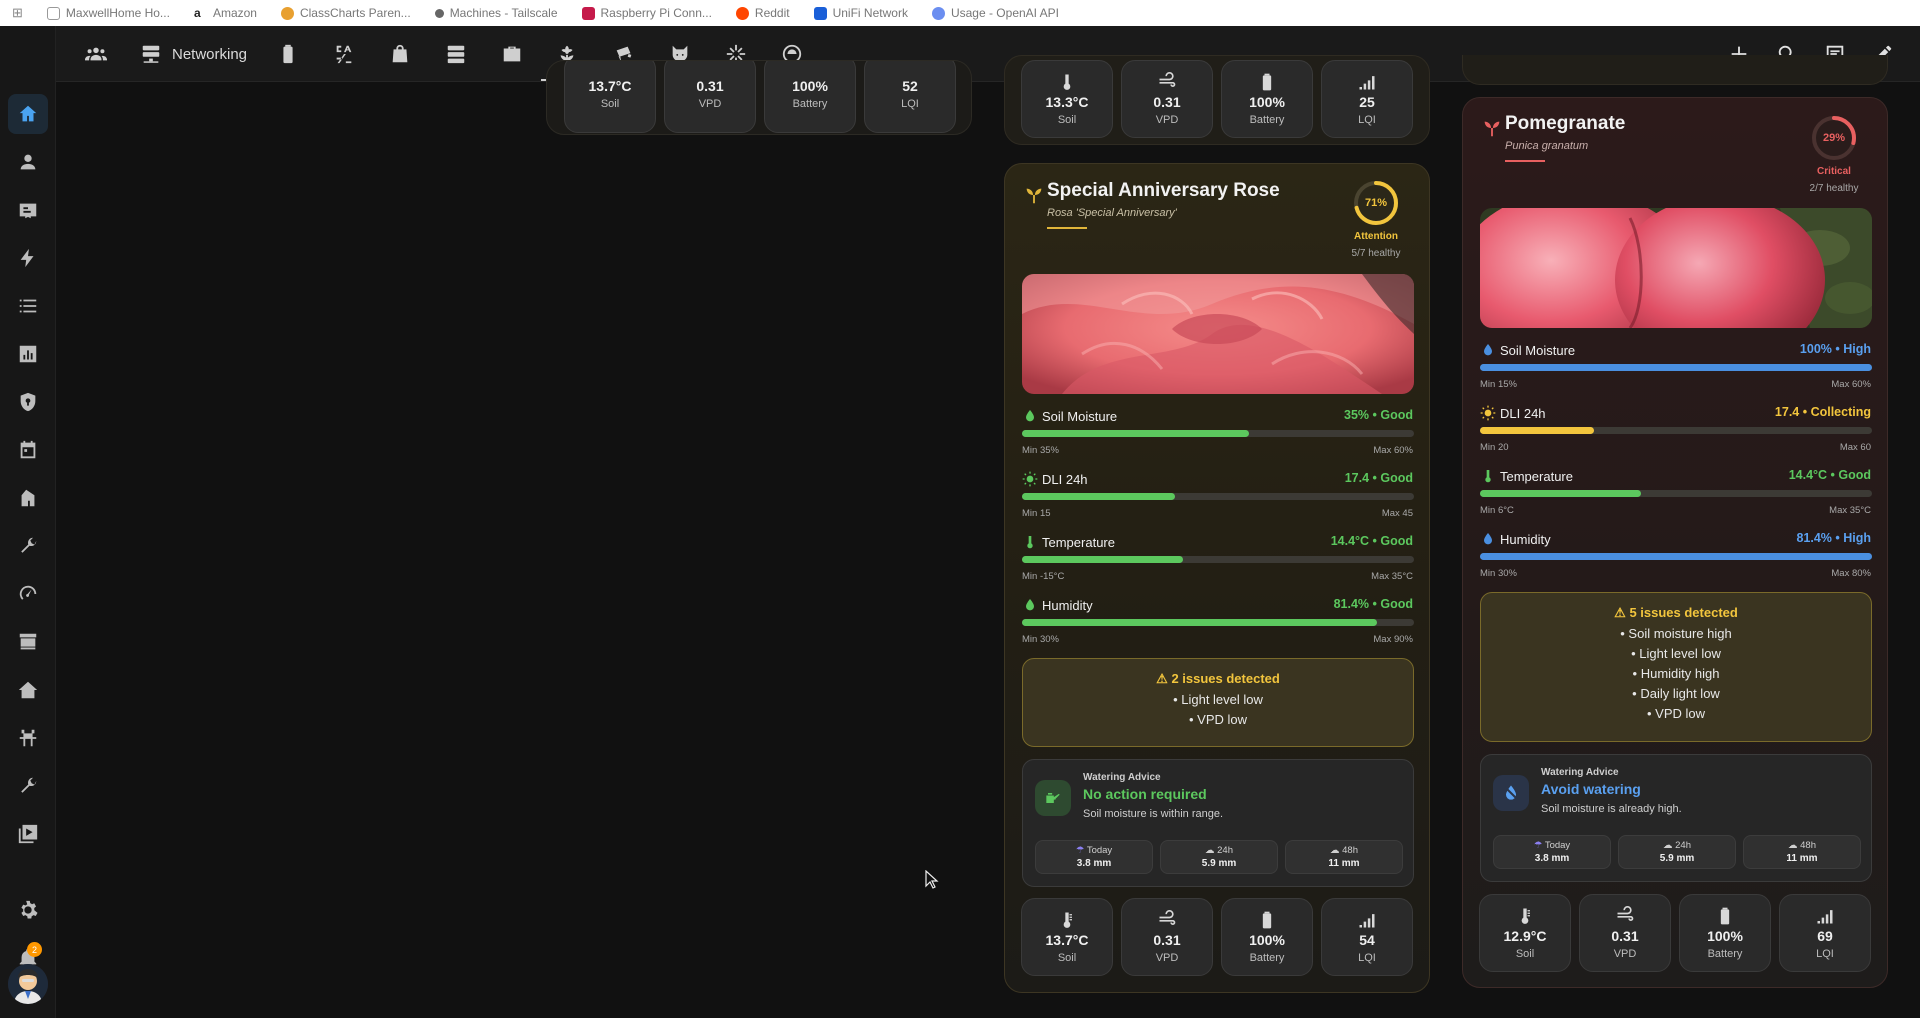 This screenshot has height=1018, width=1920. I want to click on sidebar-item-media, so click(28, 834).